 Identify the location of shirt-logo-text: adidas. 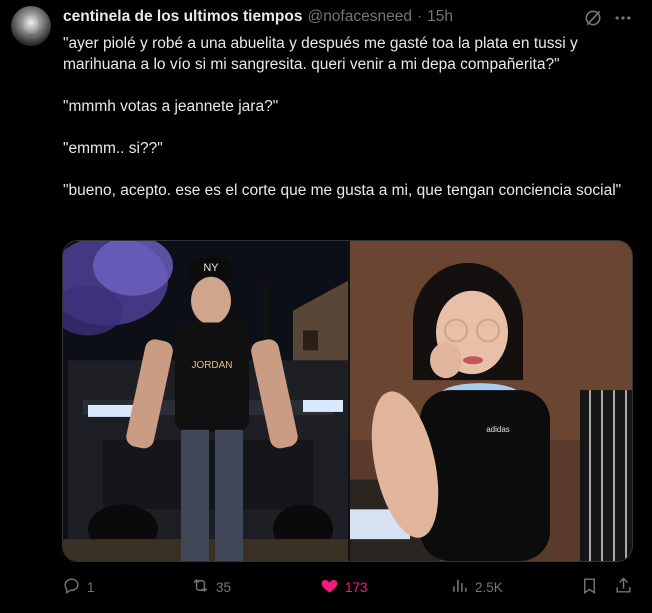
(498, 429).